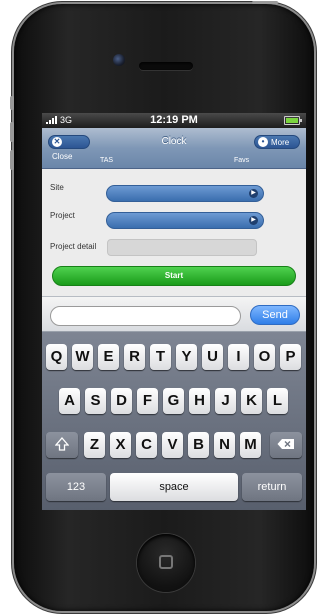 This screenshot has height=615, width=328. What do you see at coordinates (293, 120) in the screenshot?
I see `battery-icon` at bounding box center [293, 120].